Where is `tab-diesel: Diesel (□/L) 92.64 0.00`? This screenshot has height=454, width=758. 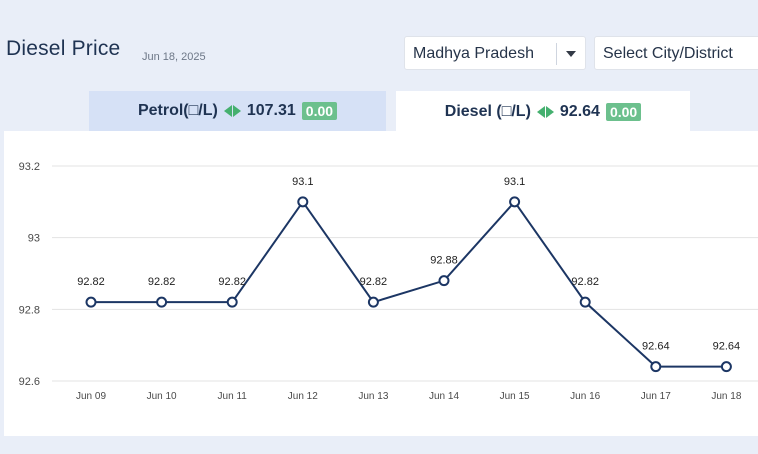
tab-diesel: Diesel (□/L) 92.64 0.00 is located at coordinates (543, 111).